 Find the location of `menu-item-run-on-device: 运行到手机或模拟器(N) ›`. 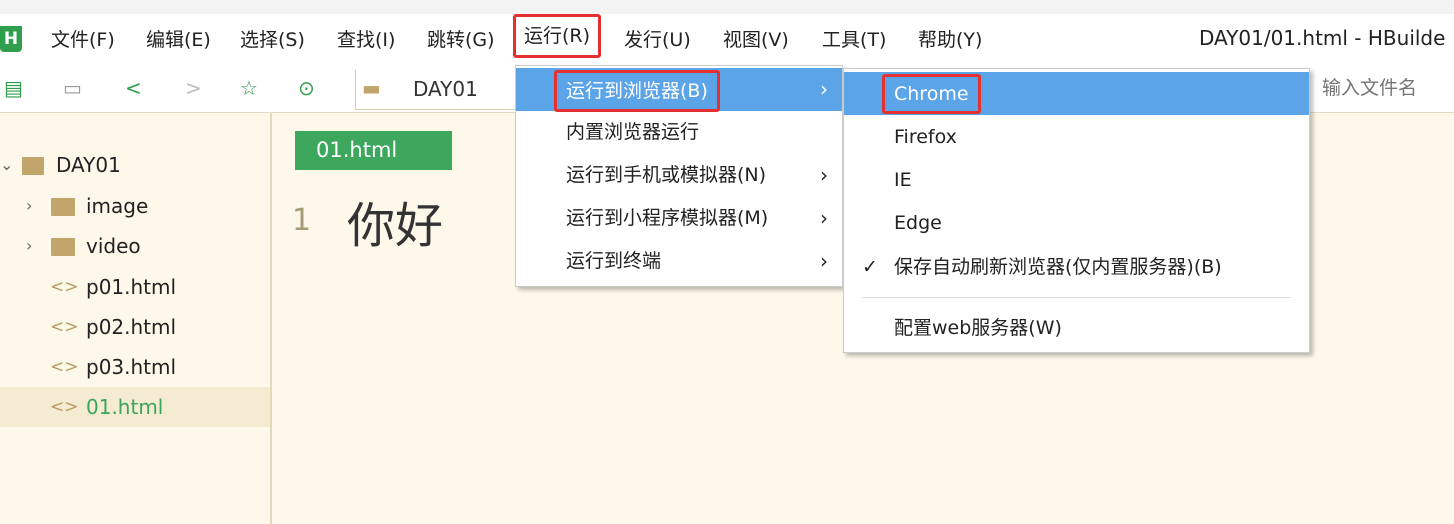

menu-item-run-on-device: 运行到手机或模拟器(N) › is located at coordinates (679, 175).